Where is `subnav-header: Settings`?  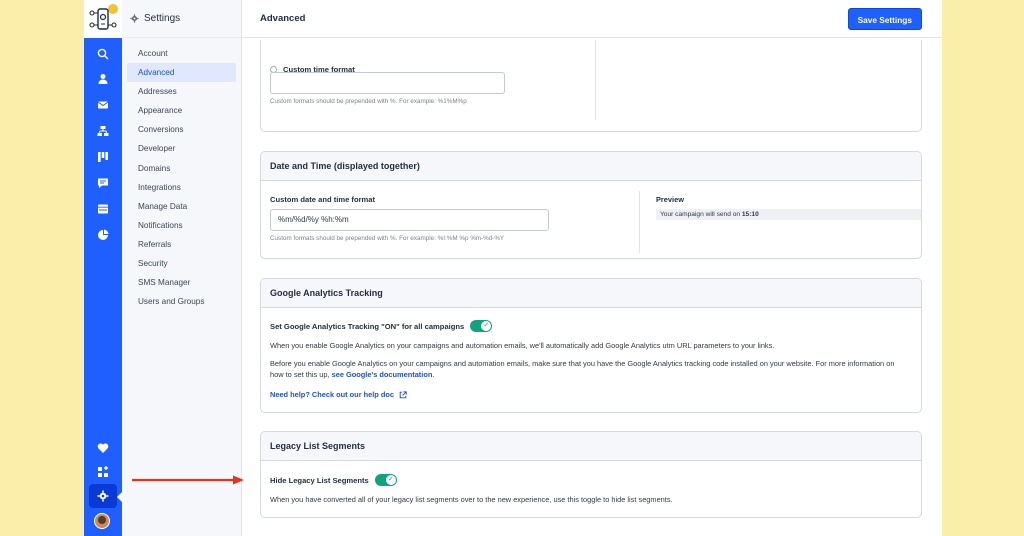
subnav-header: Settings is located at coordinates (181, 19).